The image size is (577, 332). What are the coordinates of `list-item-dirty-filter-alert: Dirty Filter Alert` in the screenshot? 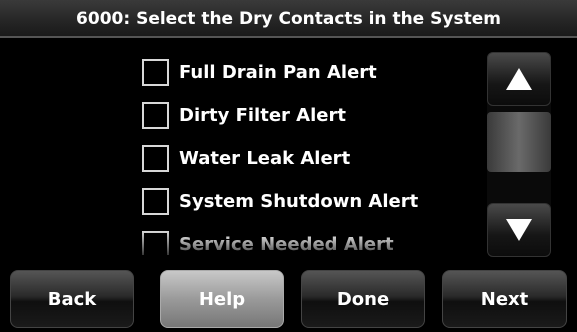 It's located at (244, 115).